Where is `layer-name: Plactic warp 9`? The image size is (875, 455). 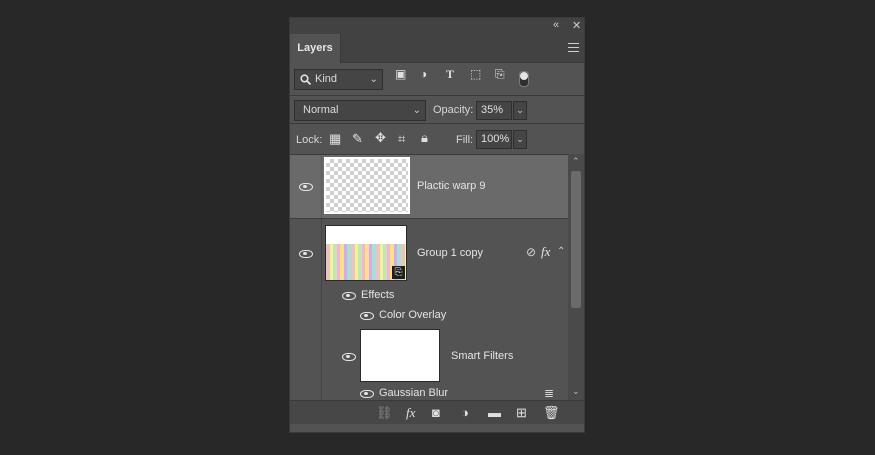 layer-name: Plactic warp 9 is located at coordinates (451, 186).